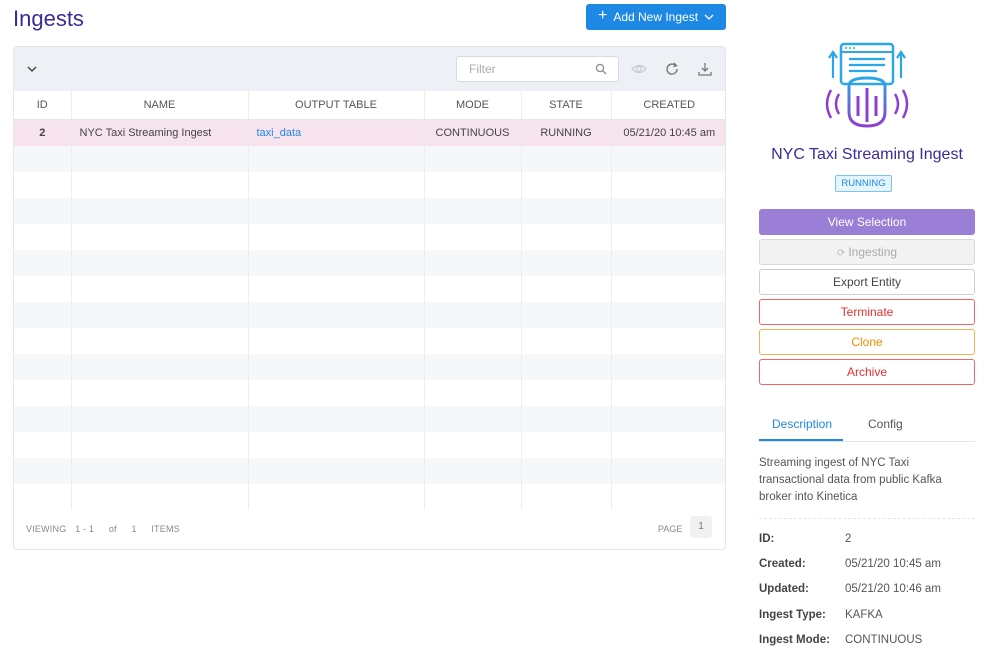 The image size is (1000, 656). Describe the element at coordinates (767, 539) in the screenshot. I see `field-label: ID:` at that location.